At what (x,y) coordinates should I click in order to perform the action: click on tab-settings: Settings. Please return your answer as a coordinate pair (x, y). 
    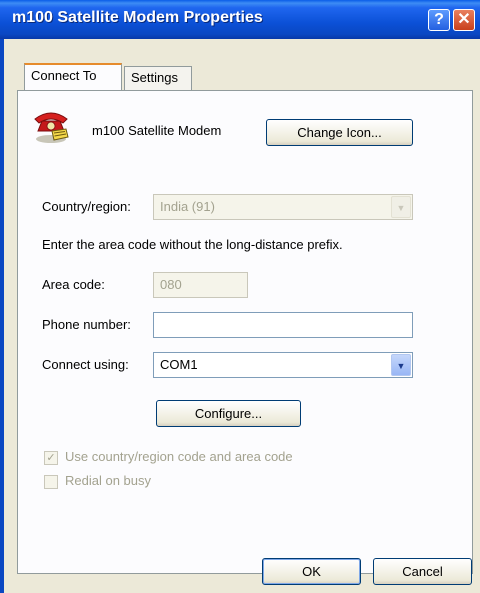
    Looking at the image, I should click on (158, 78).